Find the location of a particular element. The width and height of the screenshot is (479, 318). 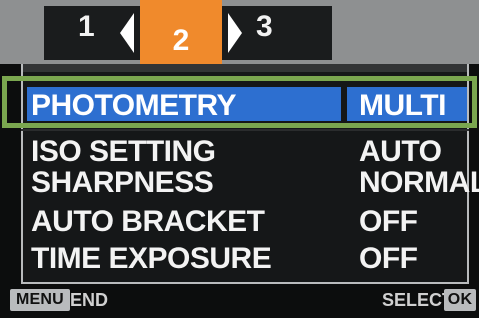

right-arrow-icon is located at coordinates (235, 33).